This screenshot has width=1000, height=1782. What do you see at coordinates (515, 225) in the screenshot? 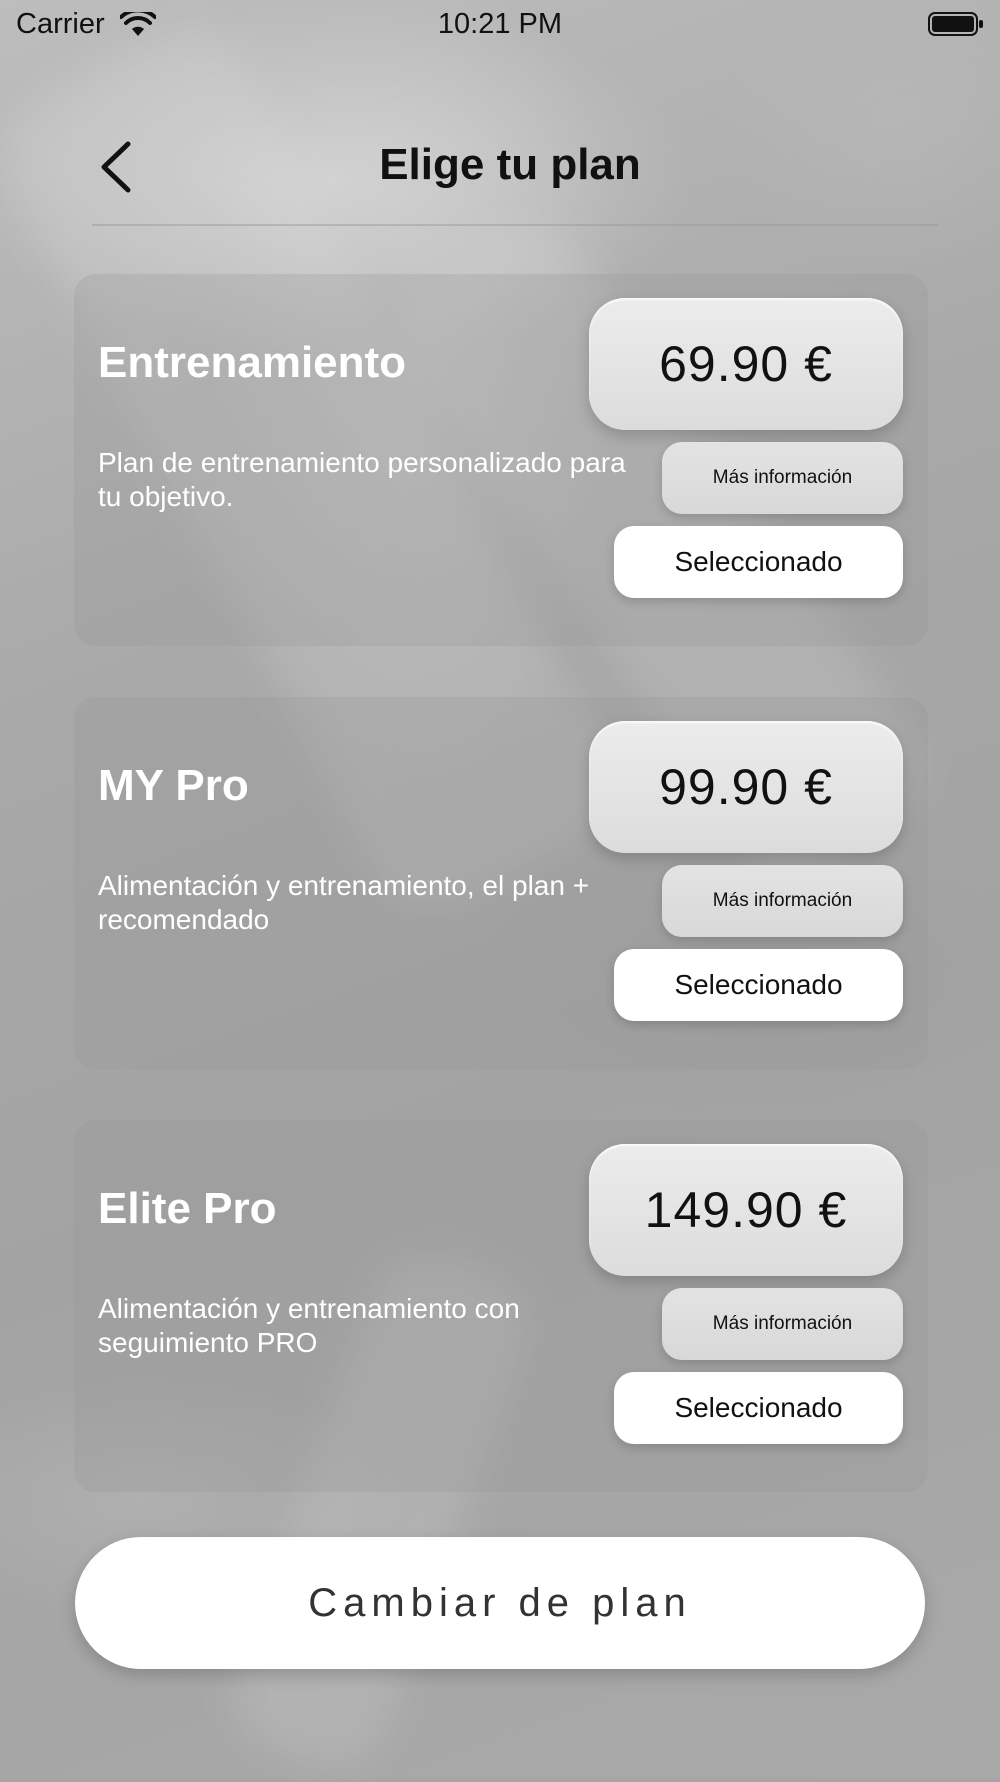
I see `header-divider` at bounding box center [515, 225].